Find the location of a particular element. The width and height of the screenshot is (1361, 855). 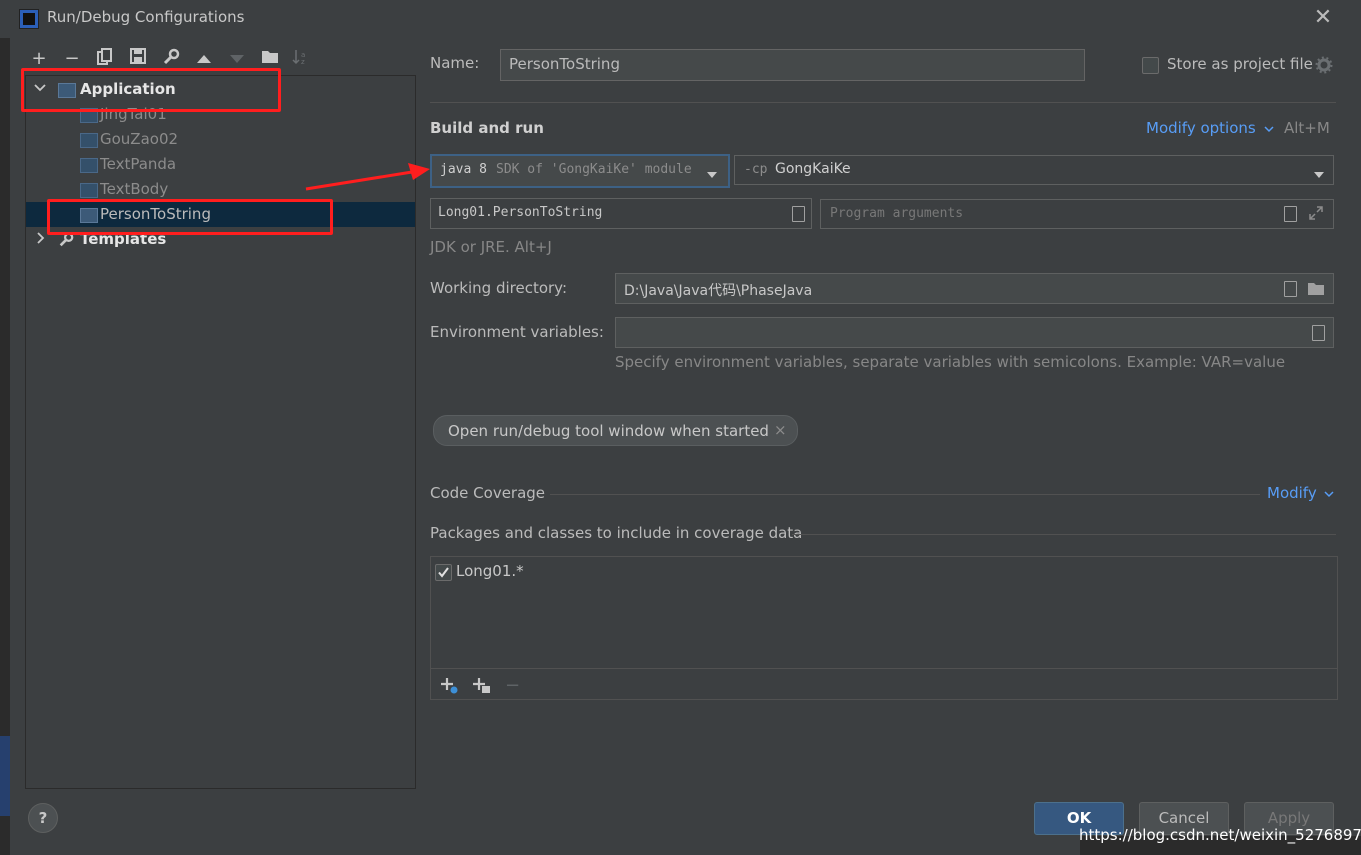

tree-item-label: TextPanda is located at coordinates (138, 164).